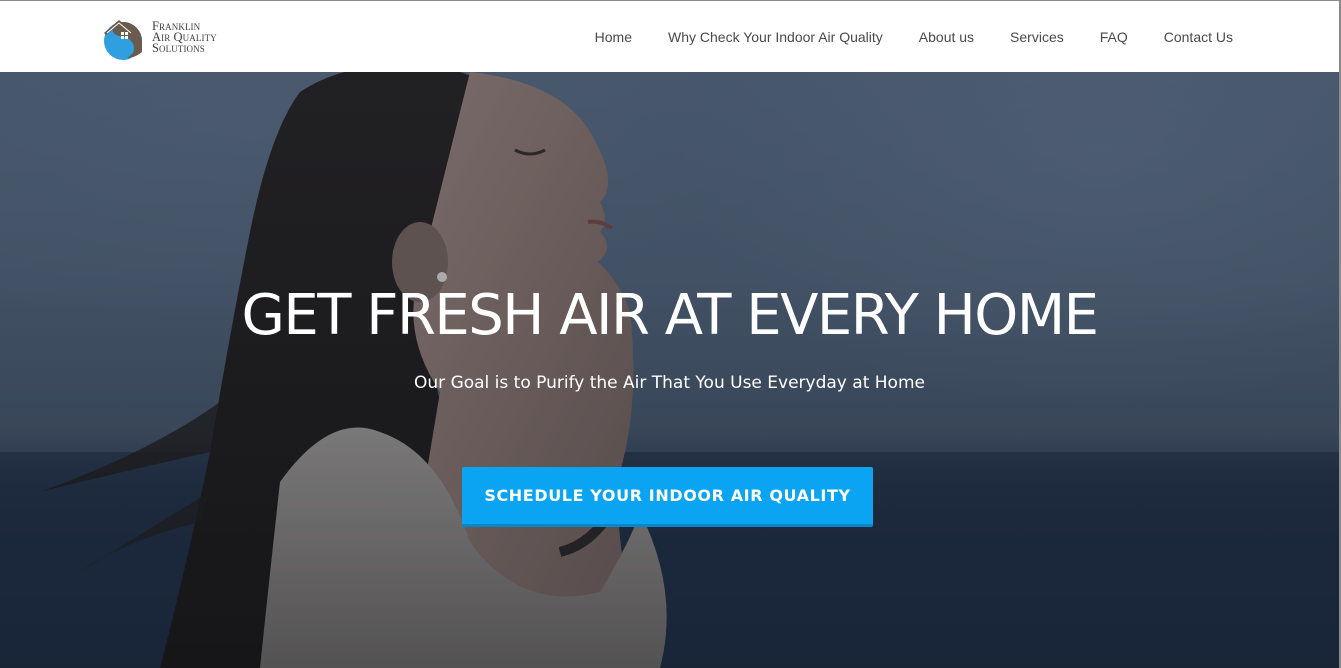  I want to click on logo-line-3: Solutions, so click(178, 47).